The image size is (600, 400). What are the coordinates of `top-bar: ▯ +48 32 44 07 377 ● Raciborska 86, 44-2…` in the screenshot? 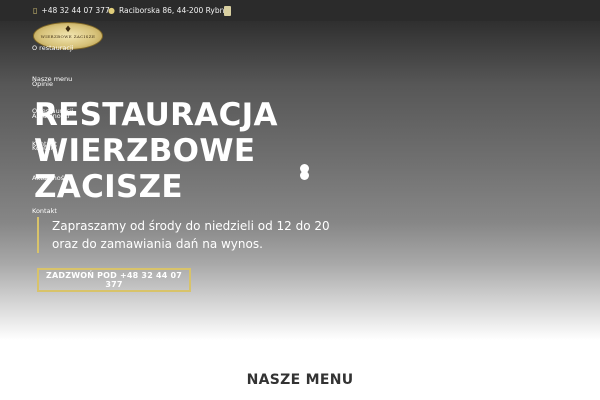 It's located at (300, 10).